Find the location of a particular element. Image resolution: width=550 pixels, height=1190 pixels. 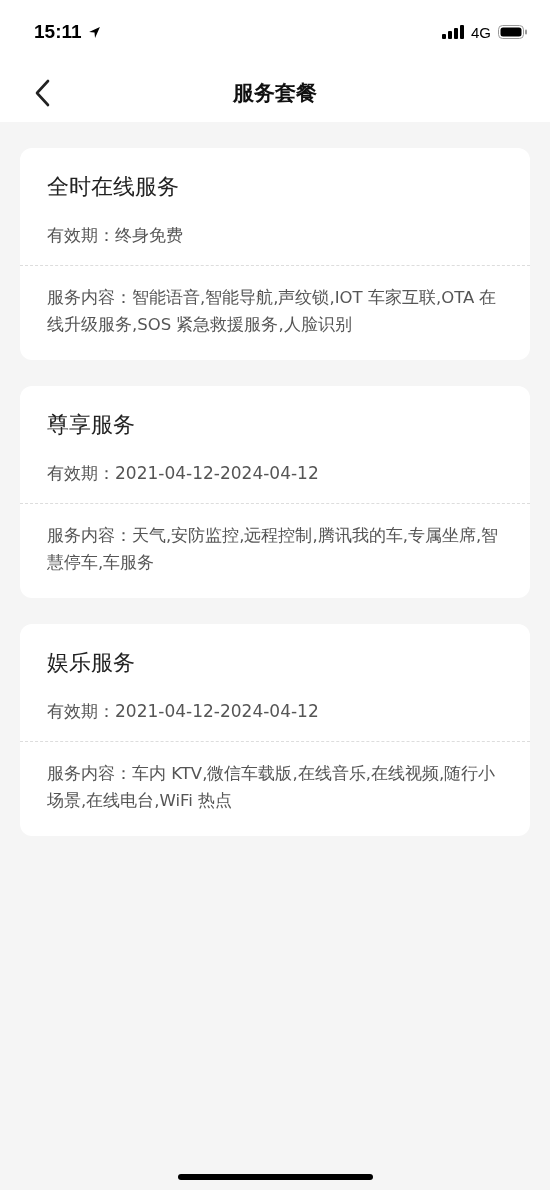

status-time: 15:11 is located at coordinates (58, 32).